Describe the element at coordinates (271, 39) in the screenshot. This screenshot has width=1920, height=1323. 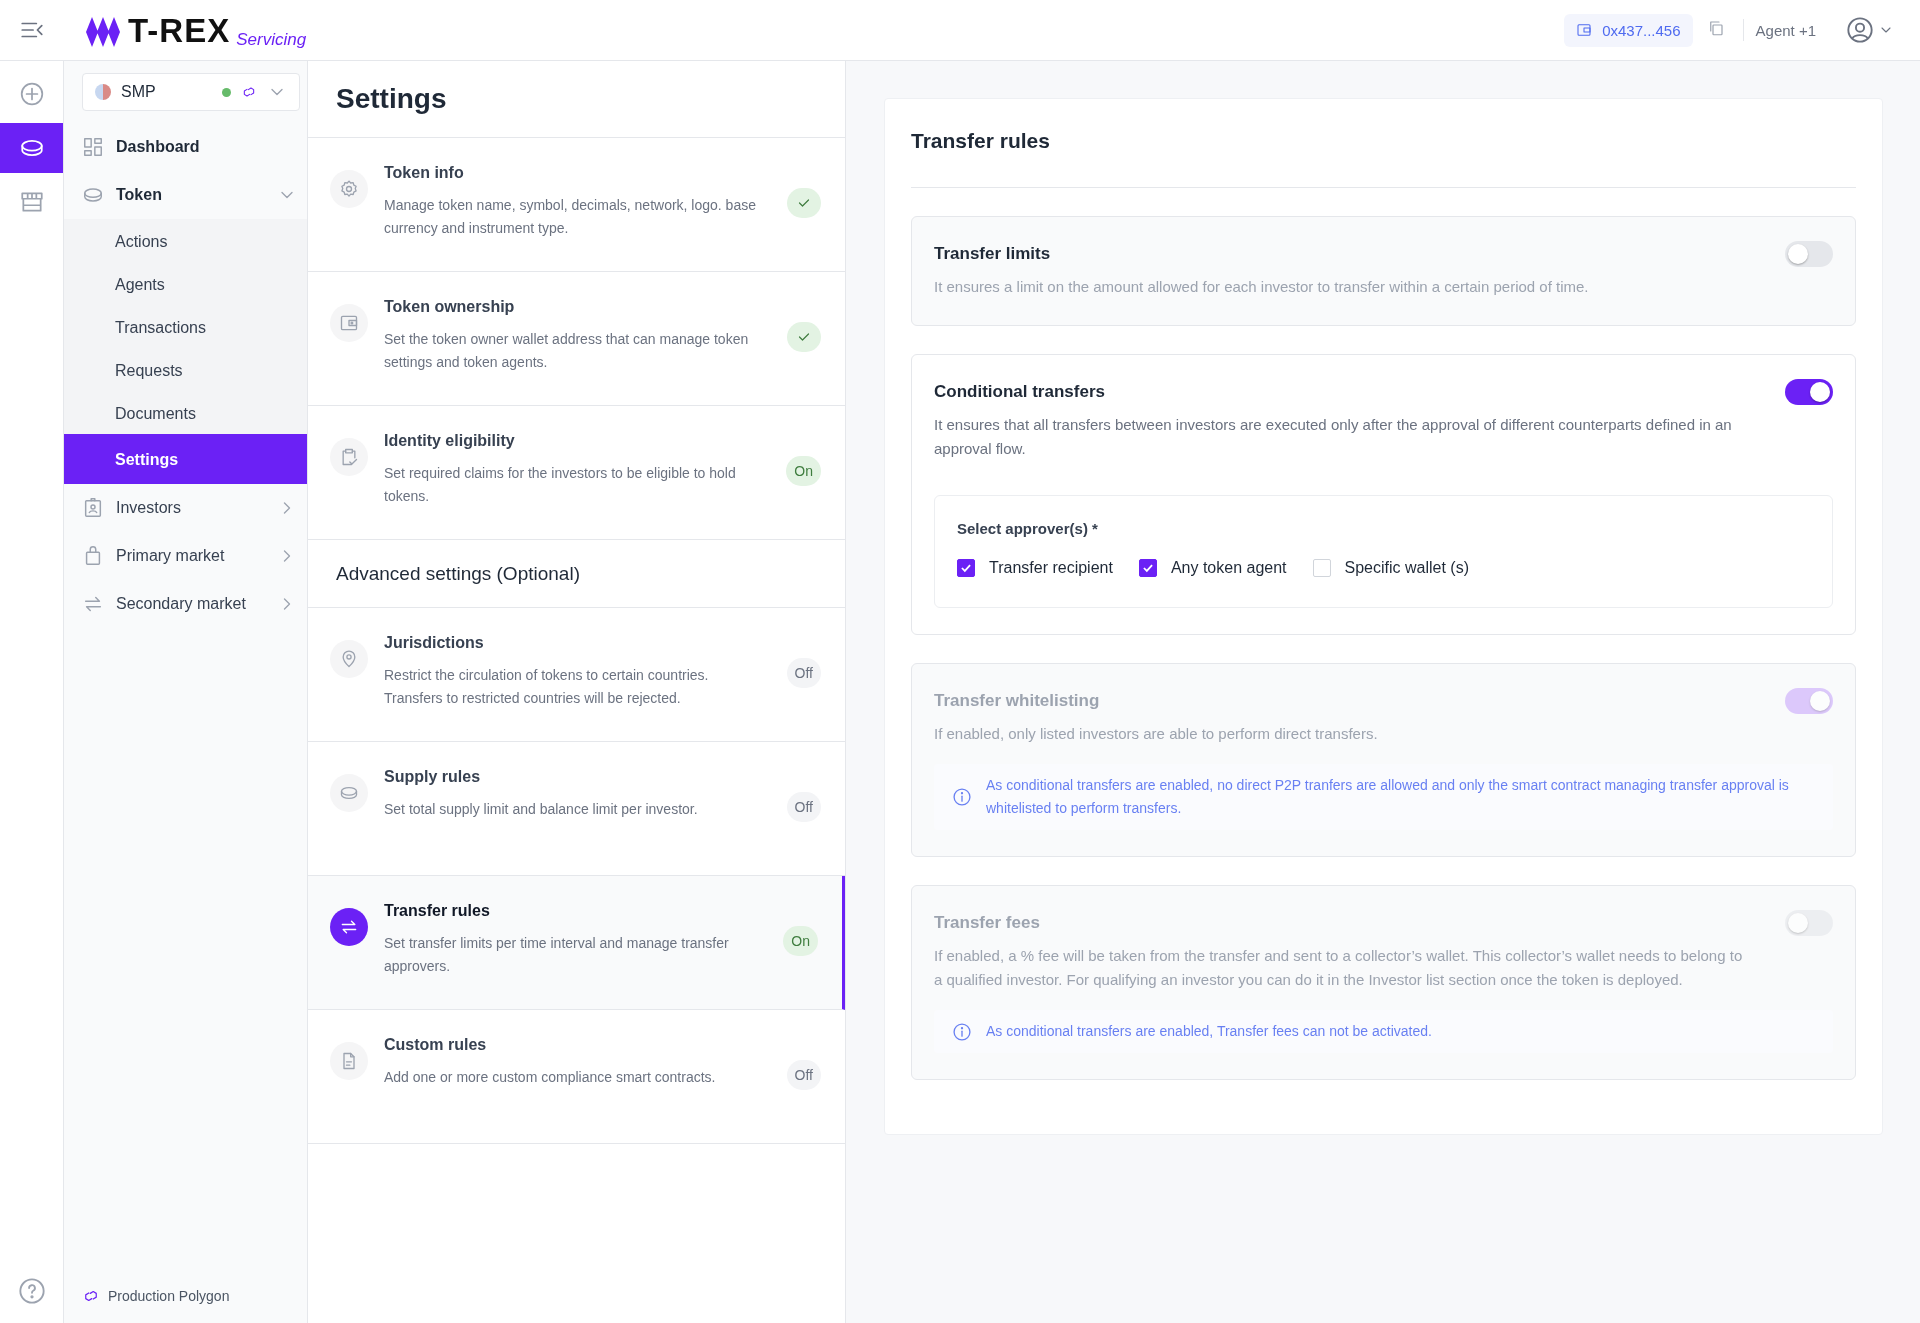
I see `logo-subtitle: Servicing` at that location.